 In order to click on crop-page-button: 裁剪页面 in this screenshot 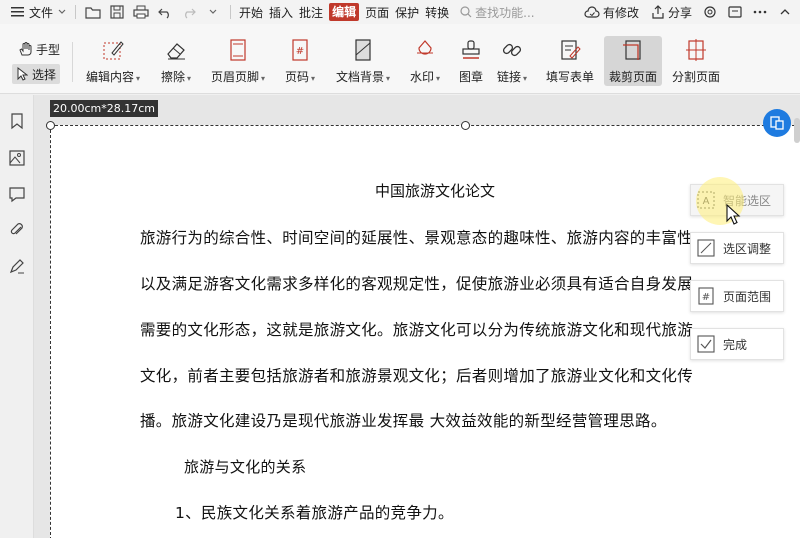, I will do `click(633, 61)`.